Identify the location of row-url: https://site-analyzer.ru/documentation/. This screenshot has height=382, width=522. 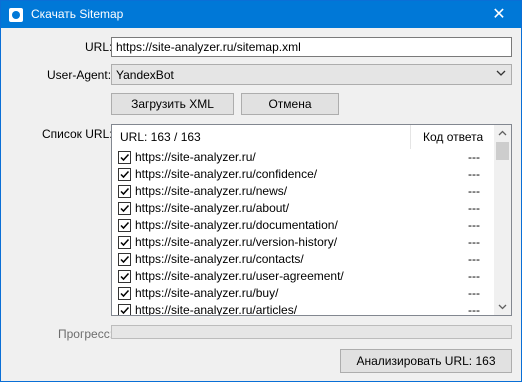
(236, 225).